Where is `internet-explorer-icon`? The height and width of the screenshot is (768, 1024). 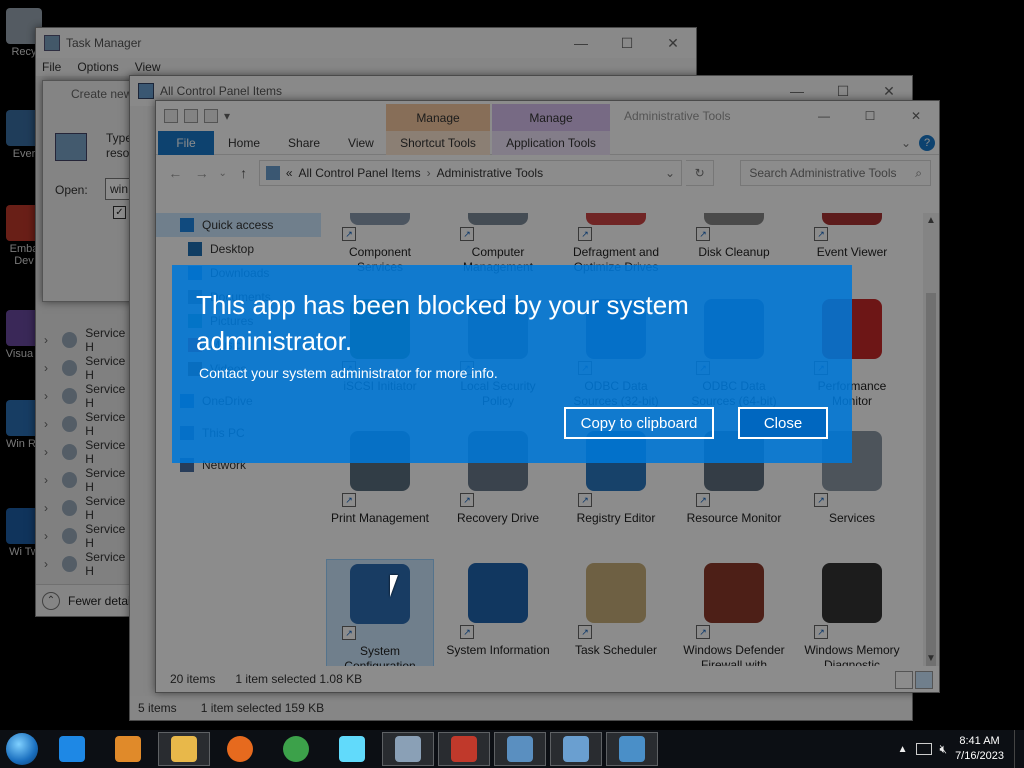
internet-explorer-icon is located at coordinates (72, 749).